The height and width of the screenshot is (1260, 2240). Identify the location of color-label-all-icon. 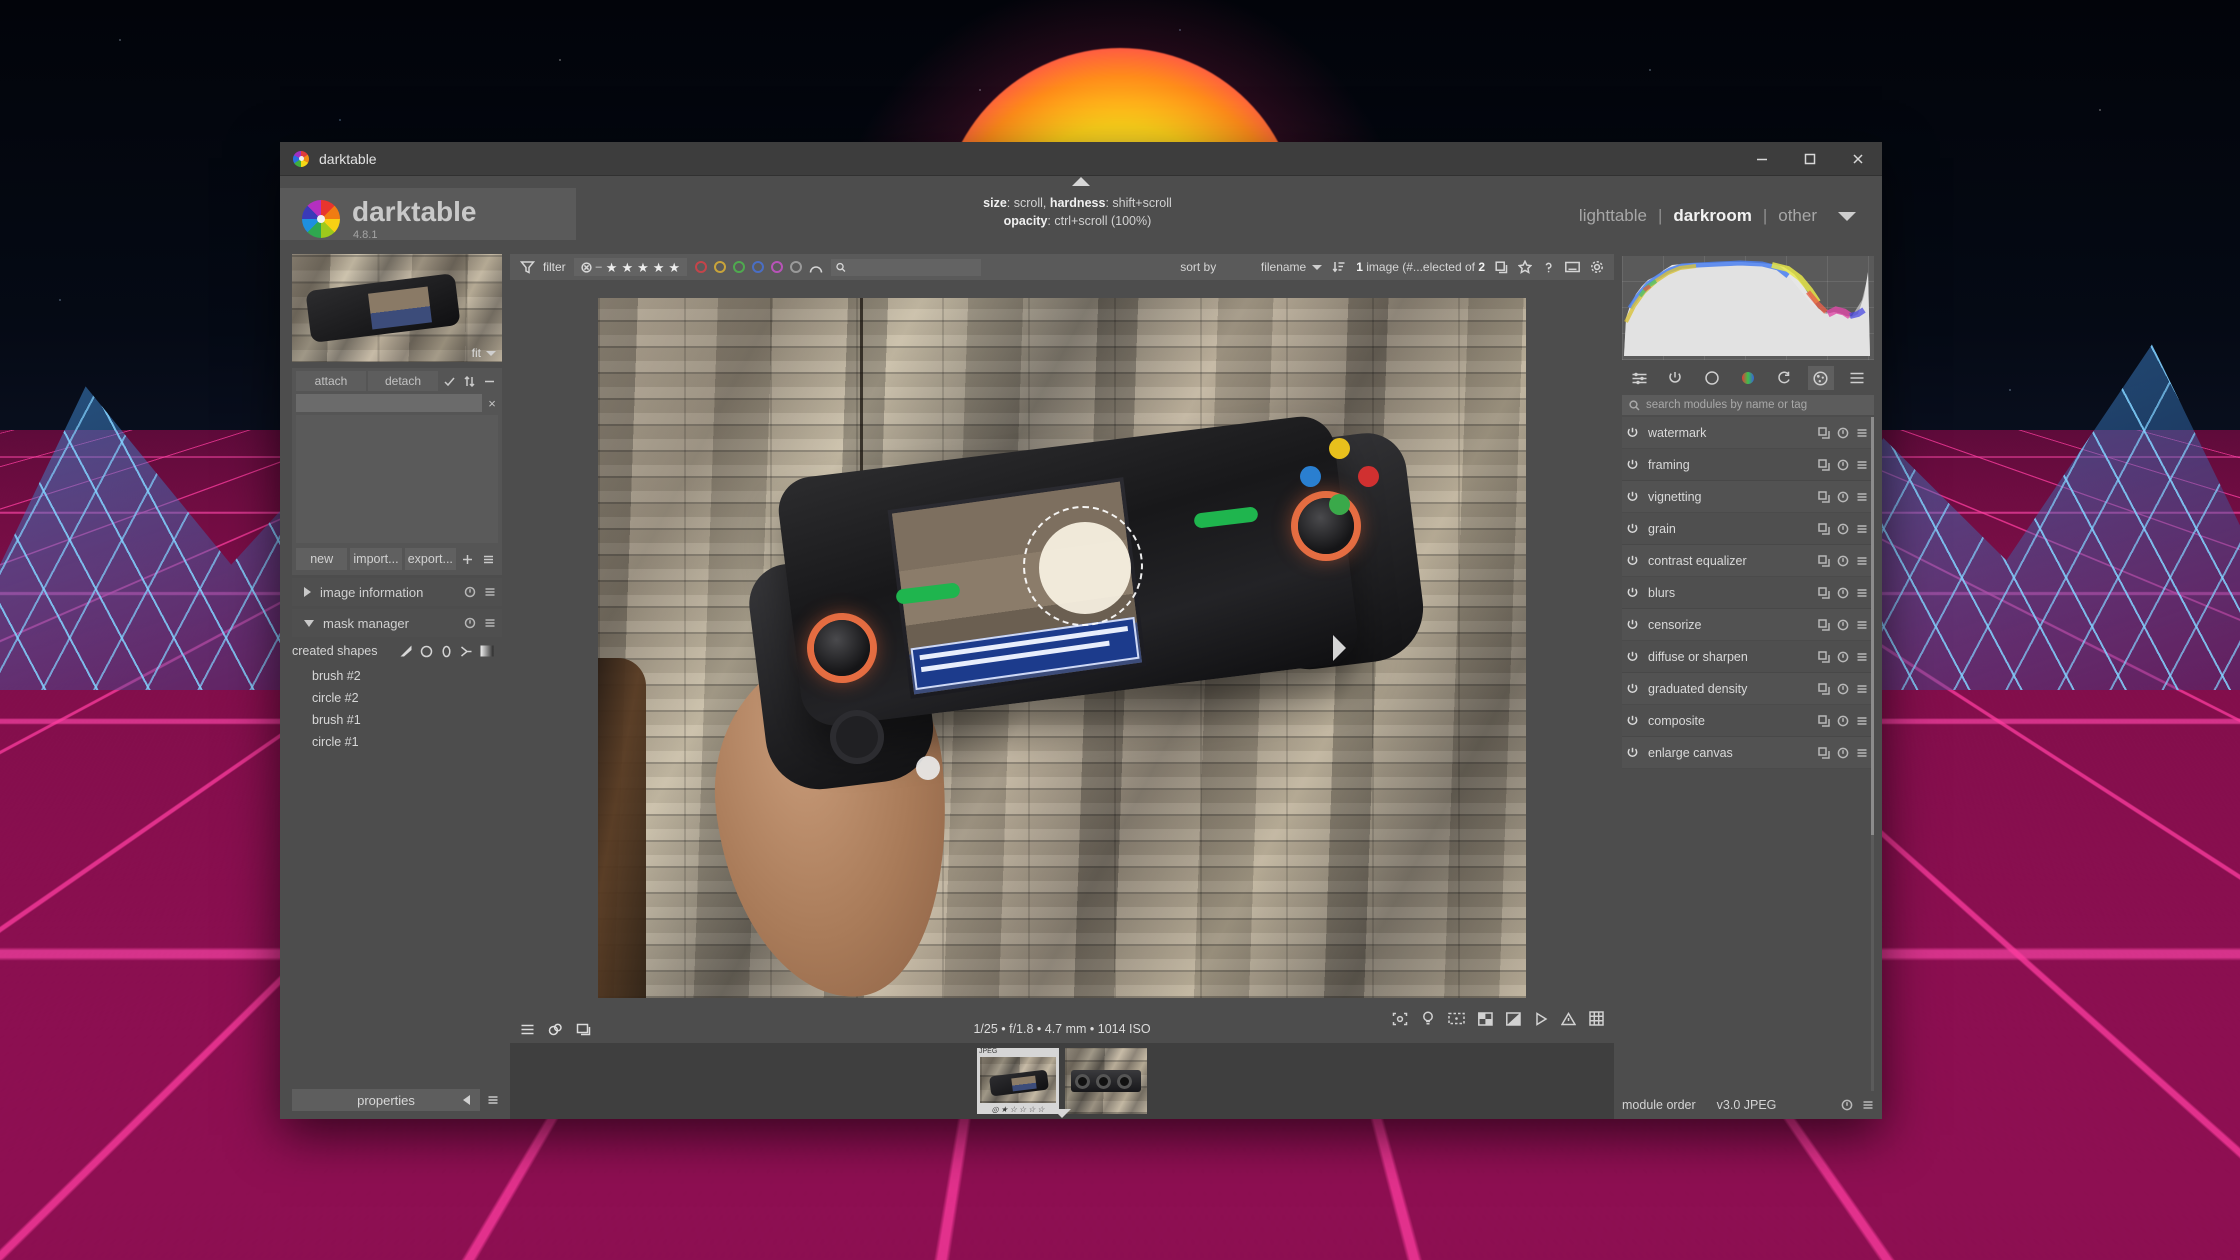
(816, 267).